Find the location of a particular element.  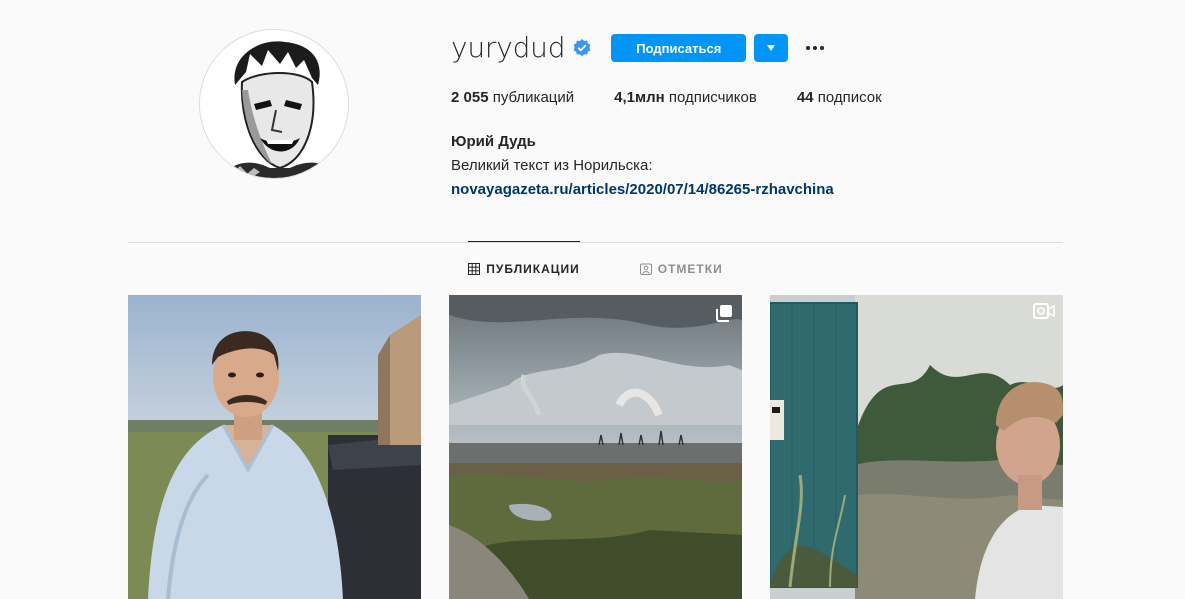

posts-stat: 2 055 публикаций is located at coordinates (512, 97).